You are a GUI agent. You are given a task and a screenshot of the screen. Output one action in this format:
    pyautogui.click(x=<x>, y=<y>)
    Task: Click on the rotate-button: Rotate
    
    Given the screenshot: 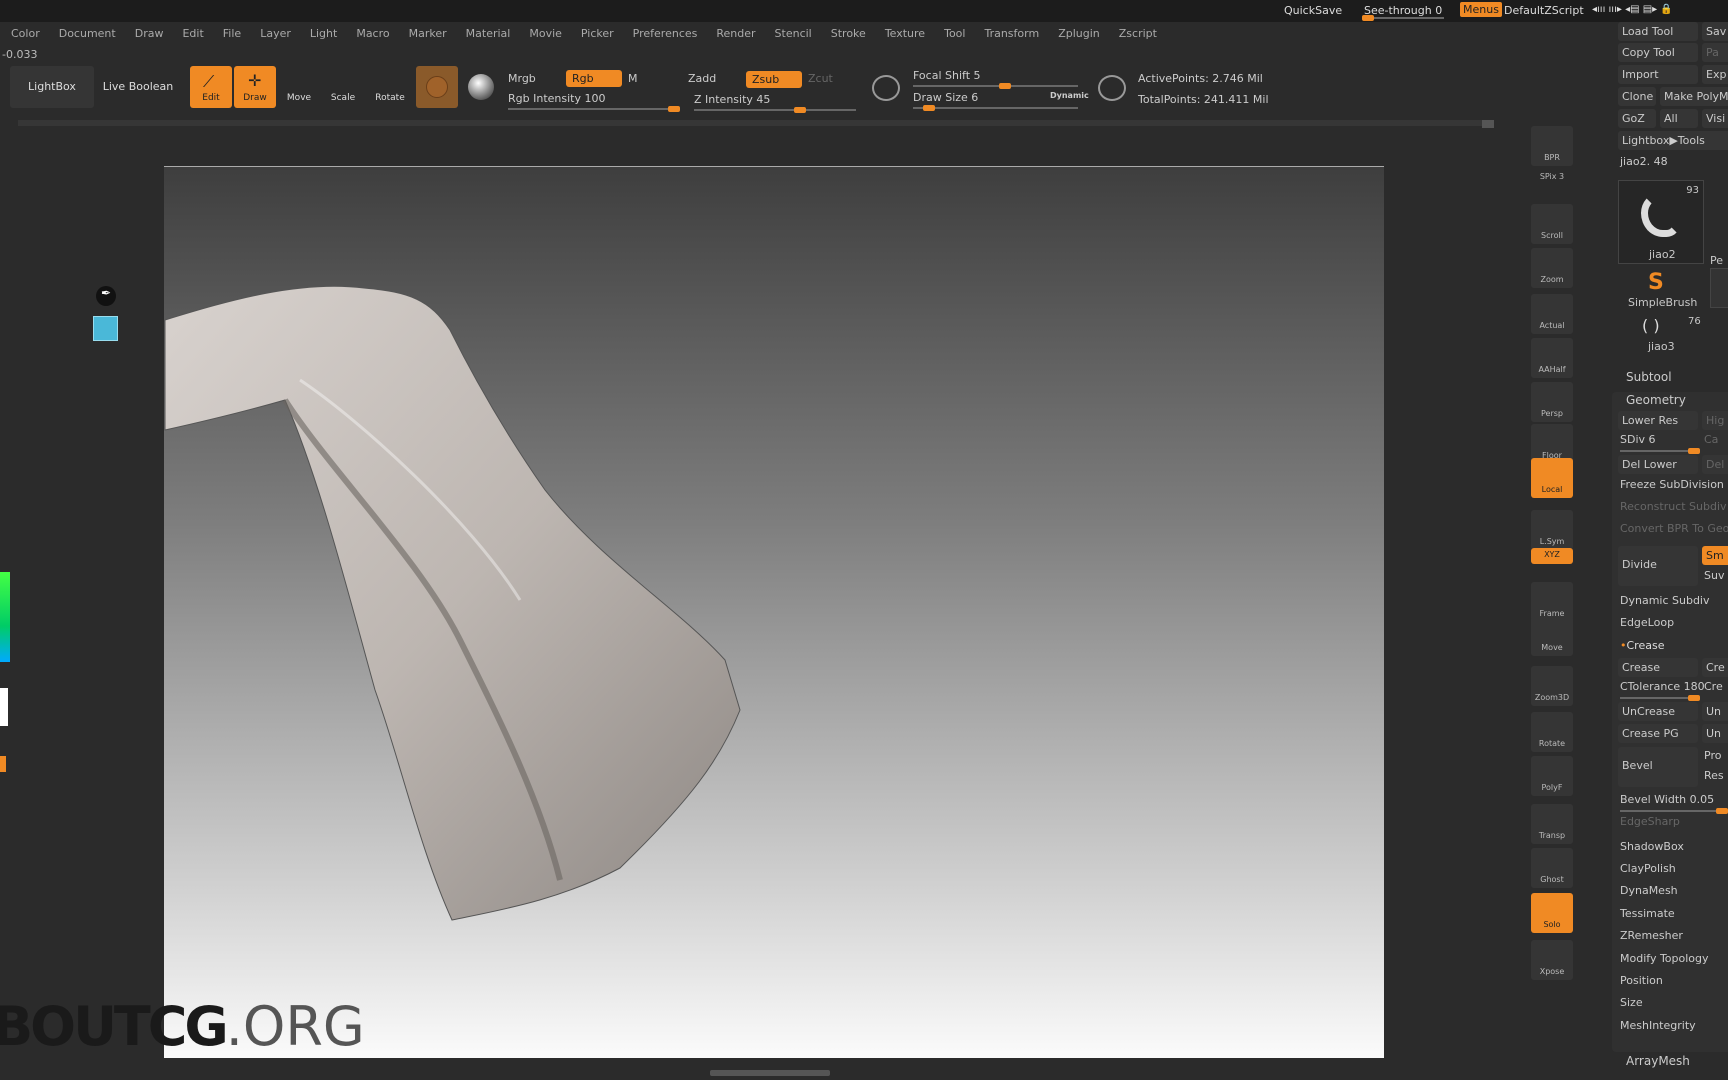 What is the action you would take?
    pyautogui.click(x=390, y=87)
    